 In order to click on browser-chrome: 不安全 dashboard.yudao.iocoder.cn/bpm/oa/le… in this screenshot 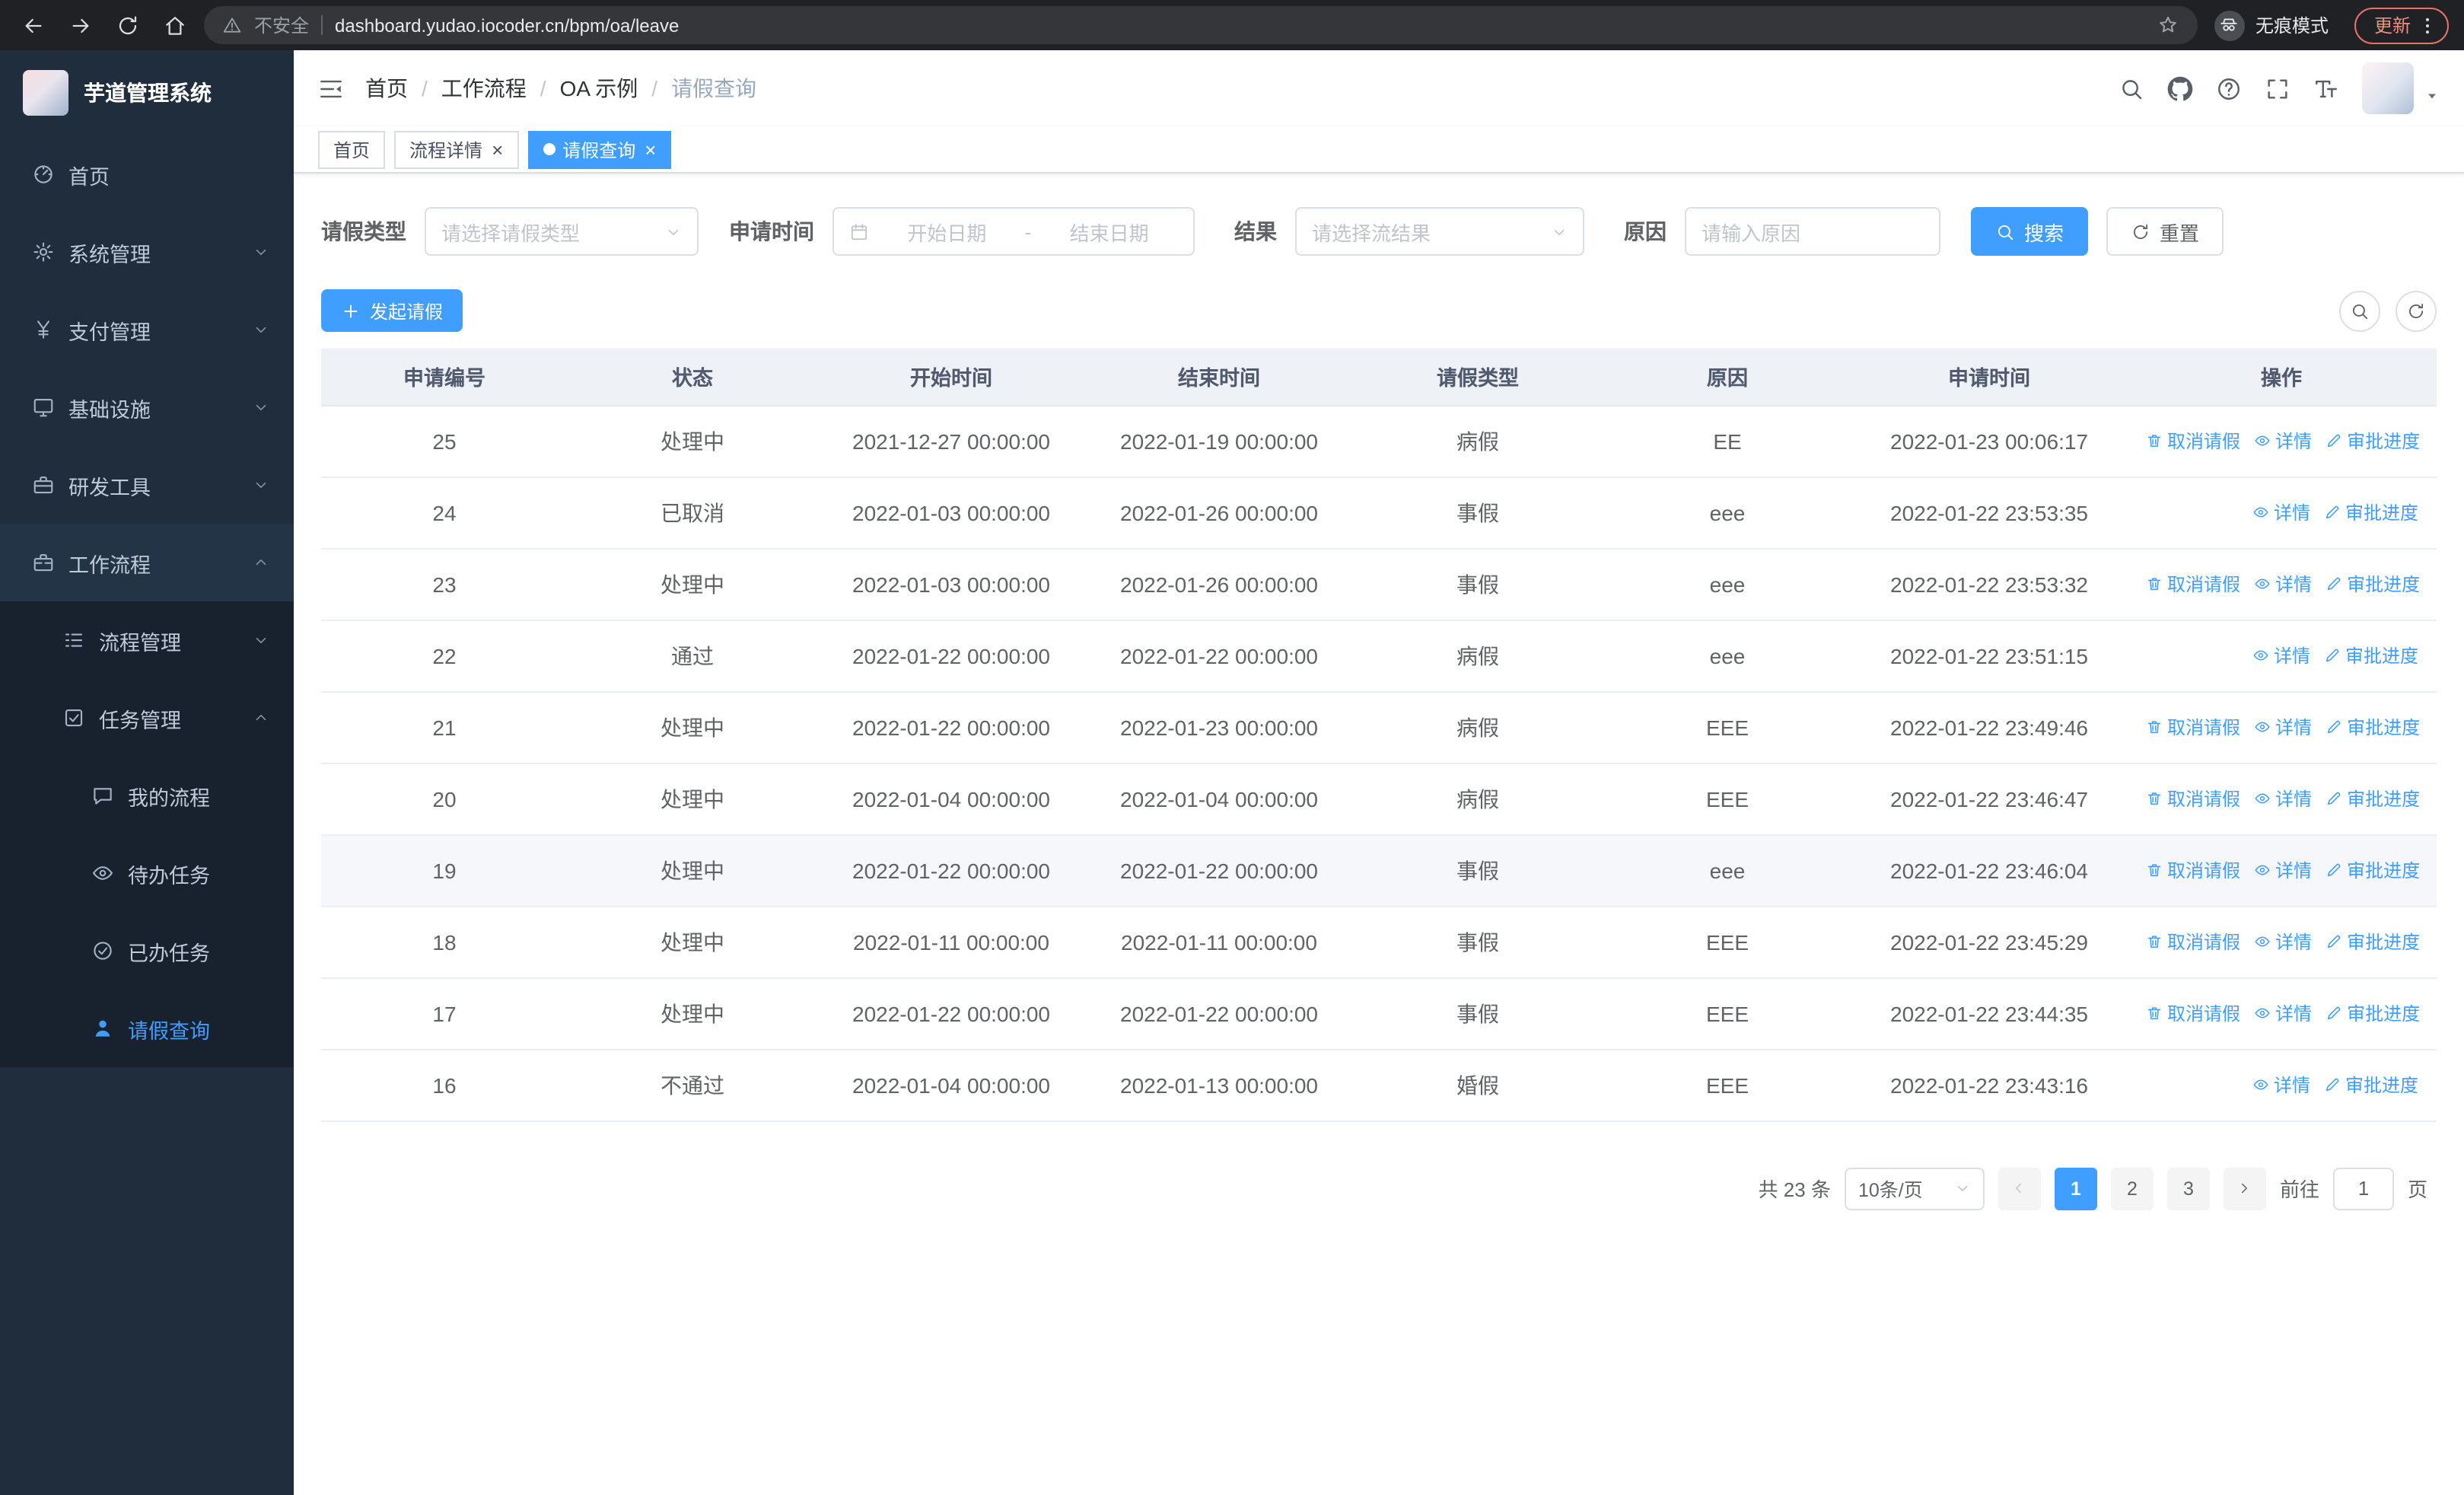, I will do `click(1232, 25)`.